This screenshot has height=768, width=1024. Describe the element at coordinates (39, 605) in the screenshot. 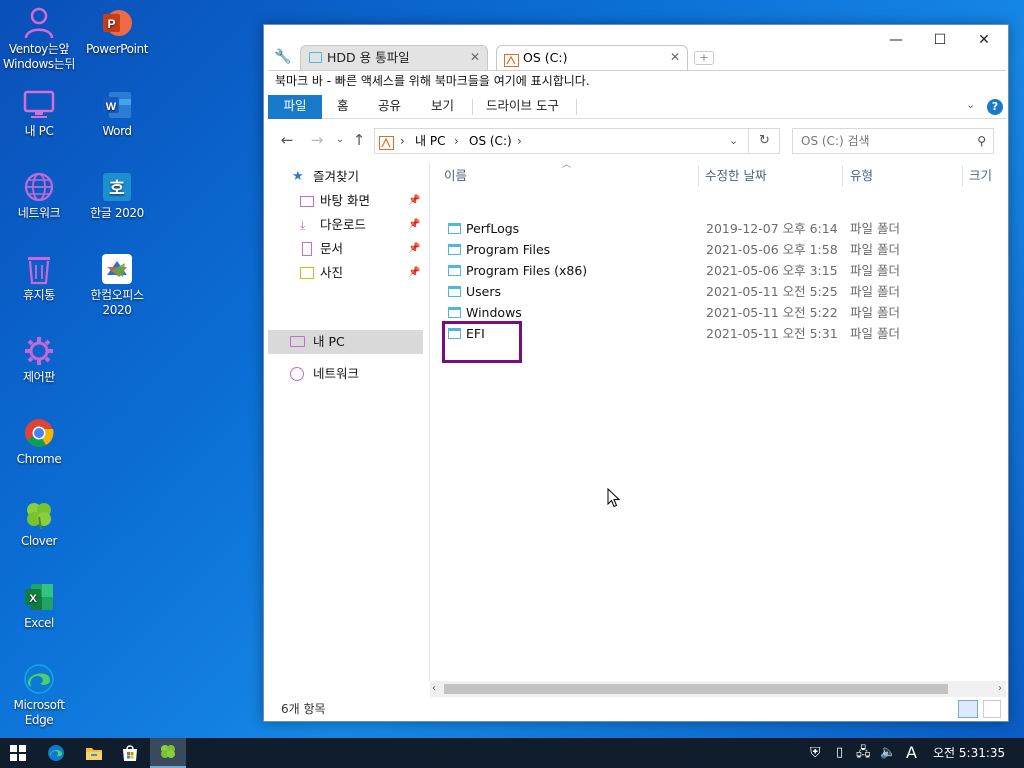

I see `desktop-icon-excel: X Excel` at that location.